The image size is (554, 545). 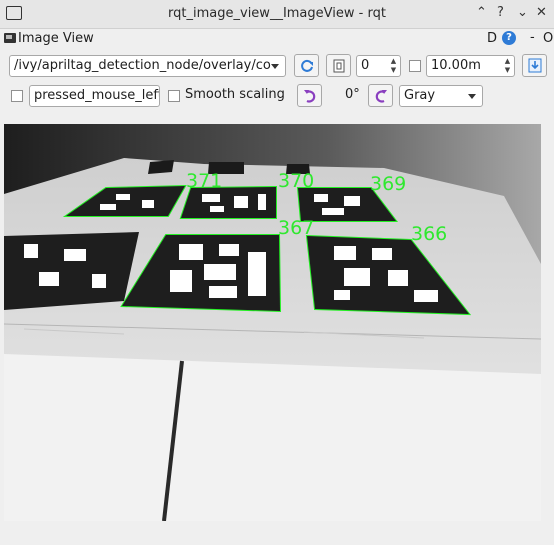 I want to click on tag-label-371: 371, so click(x=204, y=181).